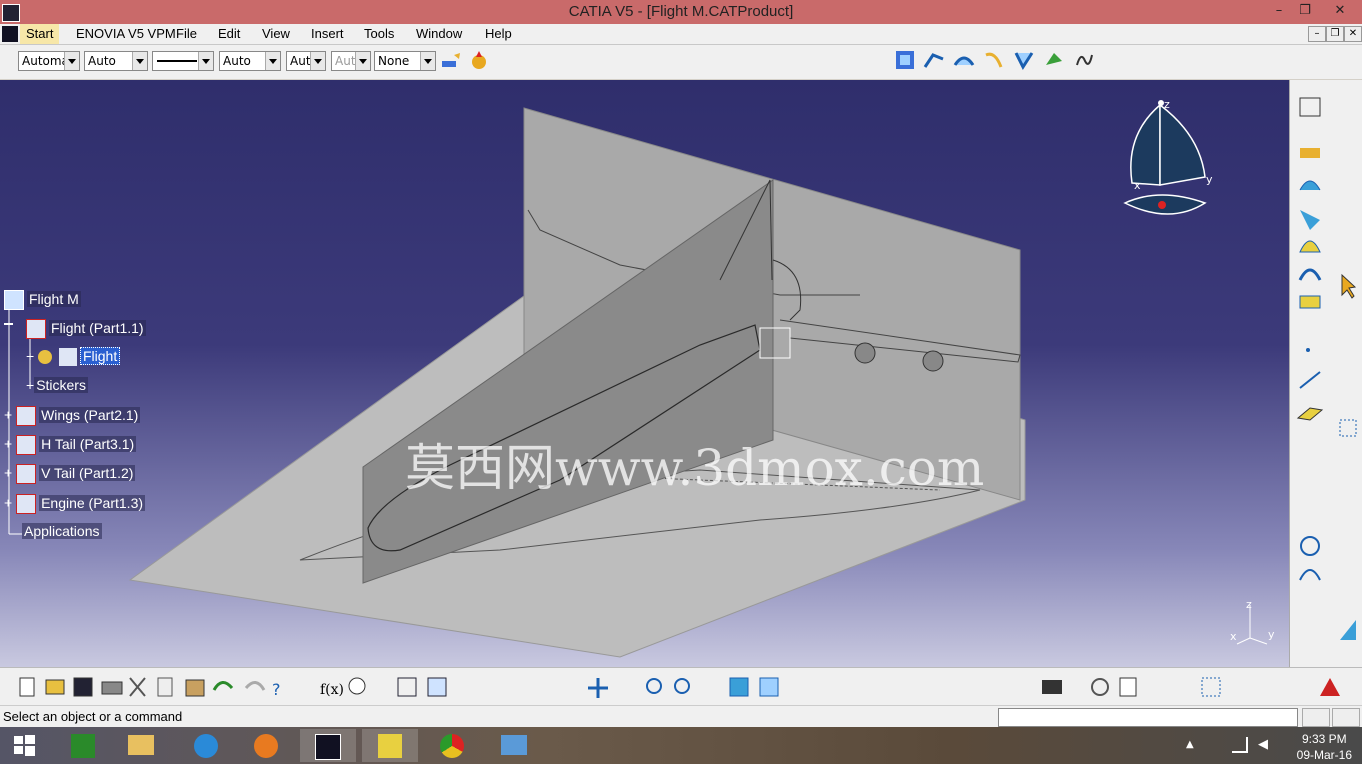 This screenshot has height=764, width=1362. Describe the element at coordinates (1209, 179) in the screenshot. I see `compass-y-label: y` at that location.